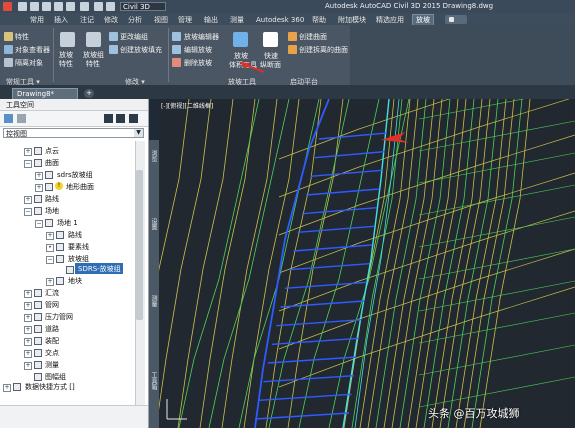  What do you see at coordinates (87, 20) in the screenshot?
I see `tab-annotate: 注记` at bounding box center [87, 20].